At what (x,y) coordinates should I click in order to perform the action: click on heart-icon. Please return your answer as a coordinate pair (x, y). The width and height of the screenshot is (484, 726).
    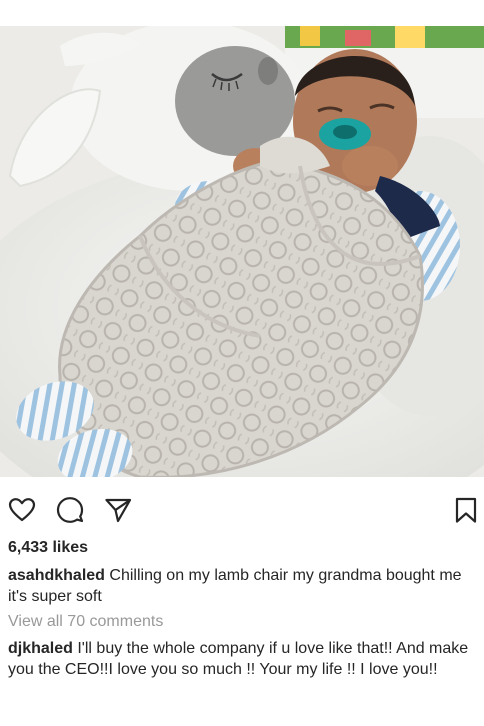
    Looking at the image, I should click on (22, 510).